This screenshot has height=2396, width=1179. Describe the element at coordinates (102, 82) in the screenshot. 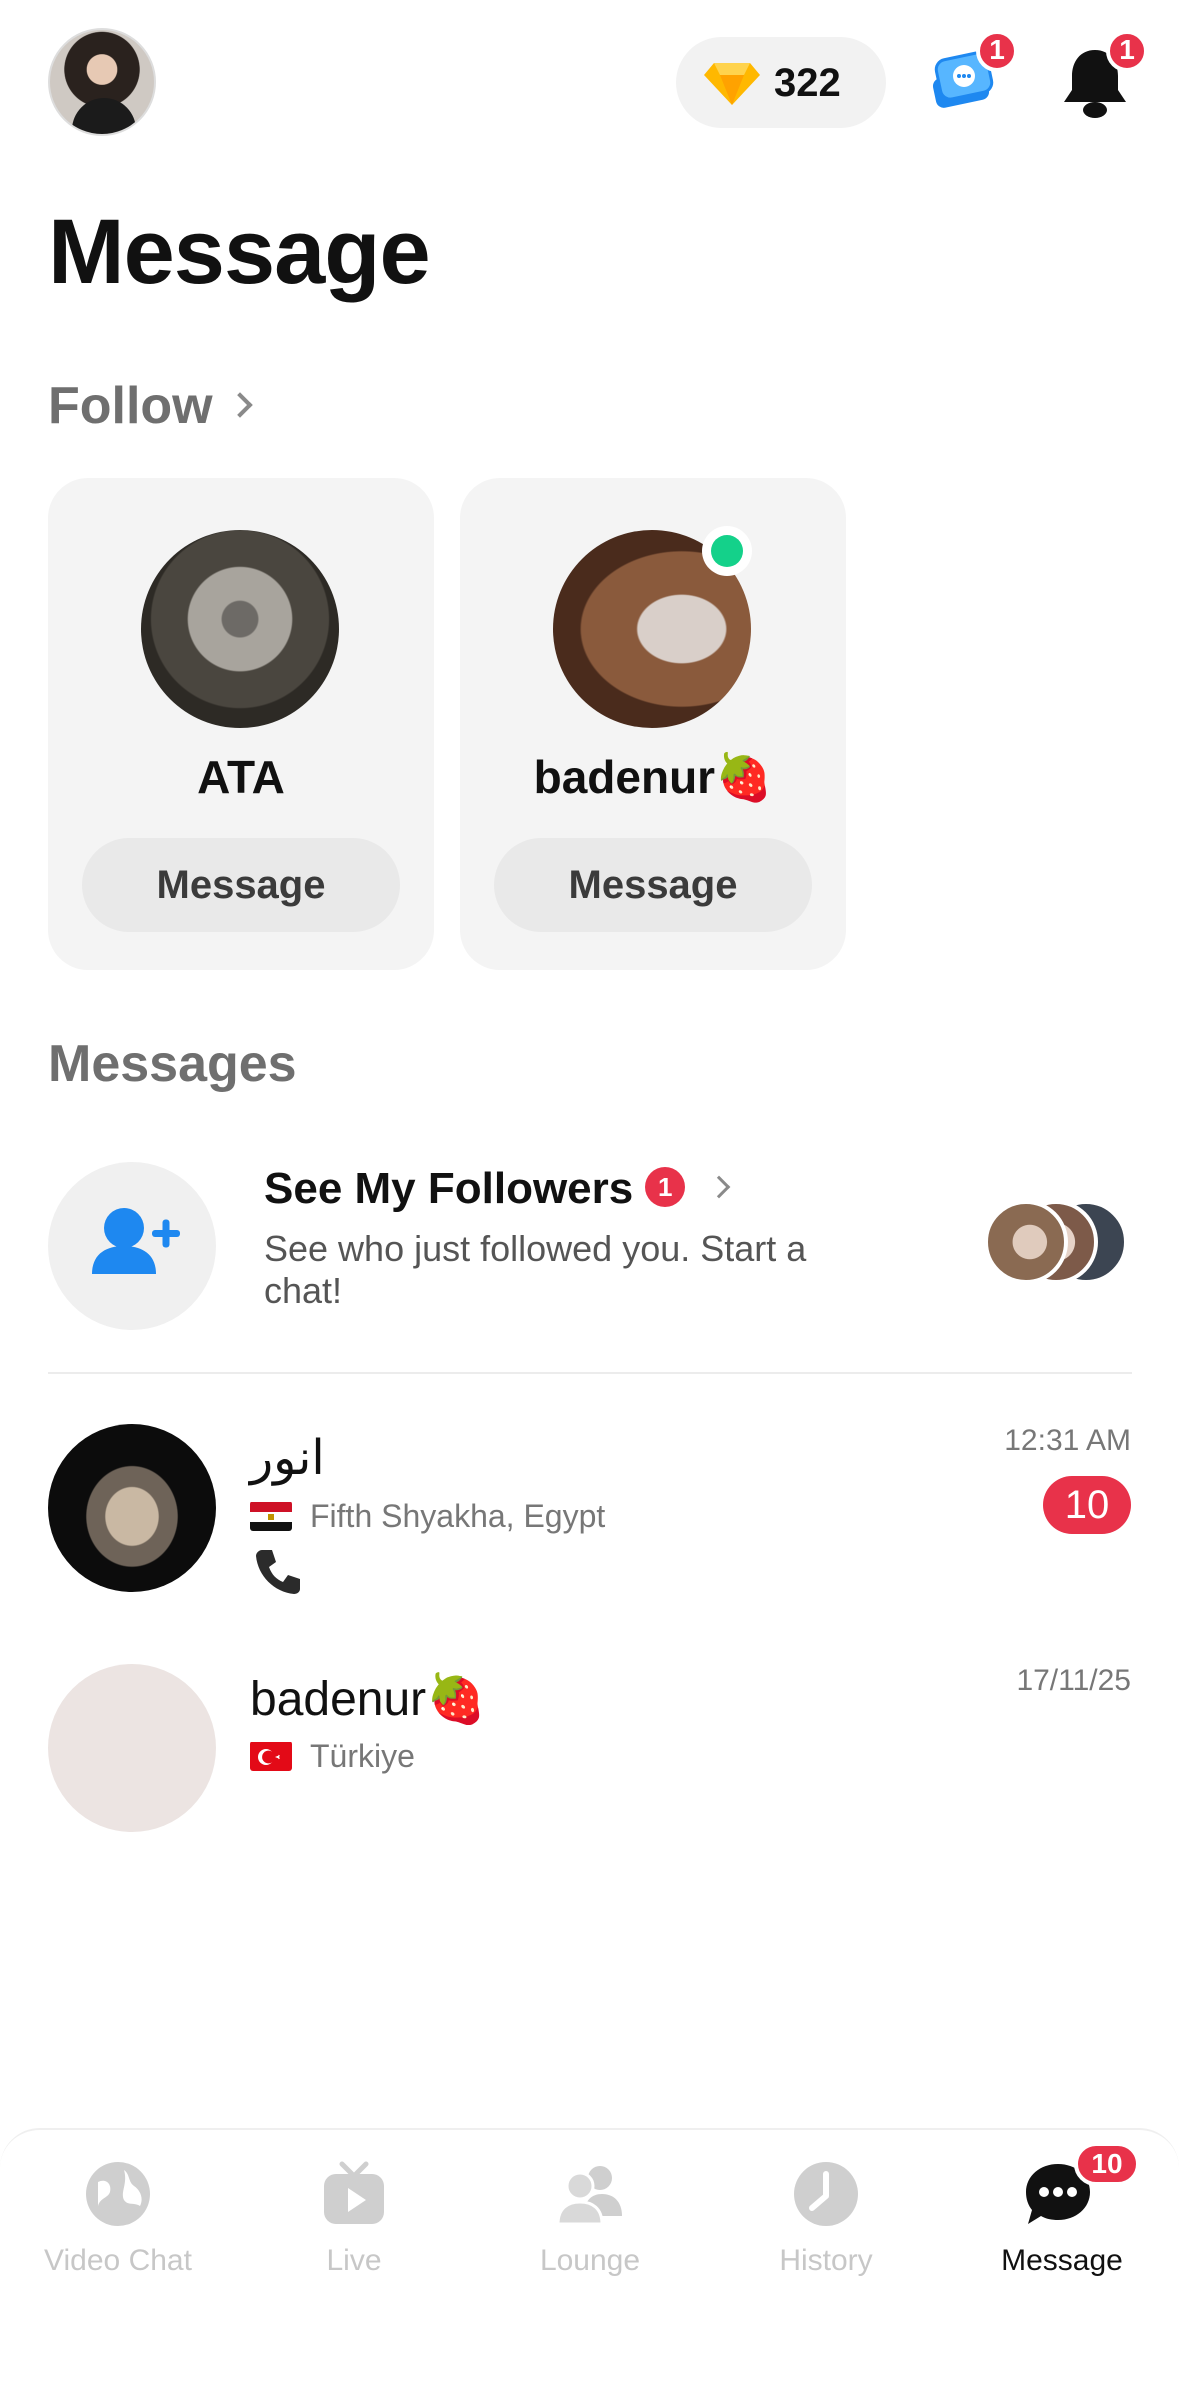

I see `profile-avatar` at that location.